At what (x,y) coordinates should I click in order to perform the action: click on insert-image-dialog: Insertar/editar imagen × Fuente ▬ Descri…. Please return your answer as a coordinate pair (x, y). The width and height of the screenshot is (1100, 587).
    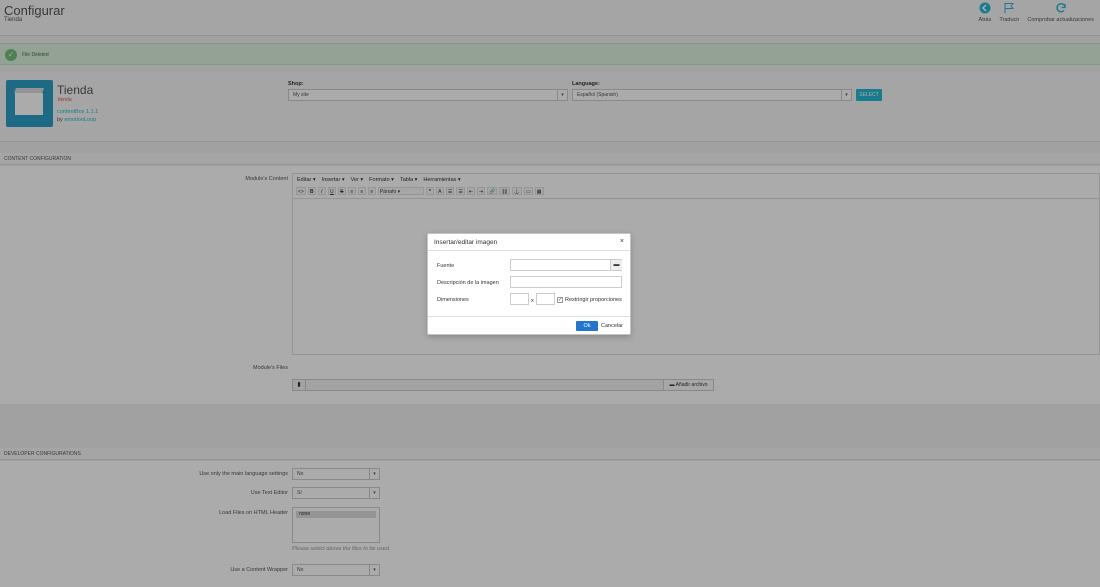
    Looking at the image, I should click on (529, 284).